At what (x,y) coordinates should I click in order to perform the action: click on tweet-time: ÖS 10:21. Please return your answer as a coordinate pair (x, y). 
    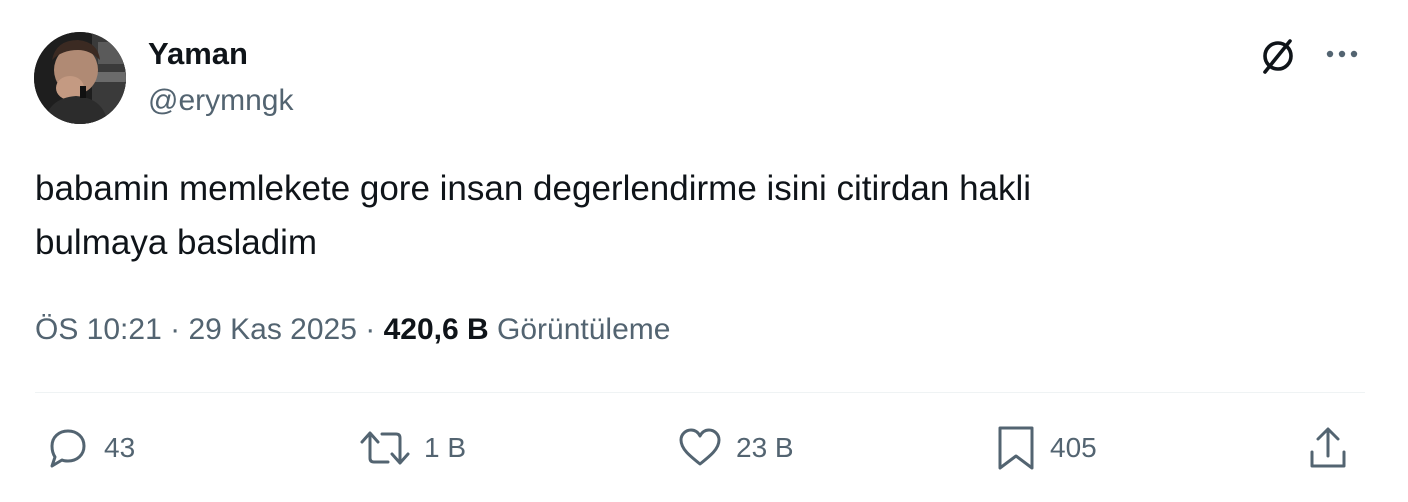
    Looking at the image, I should click on (98, 329).